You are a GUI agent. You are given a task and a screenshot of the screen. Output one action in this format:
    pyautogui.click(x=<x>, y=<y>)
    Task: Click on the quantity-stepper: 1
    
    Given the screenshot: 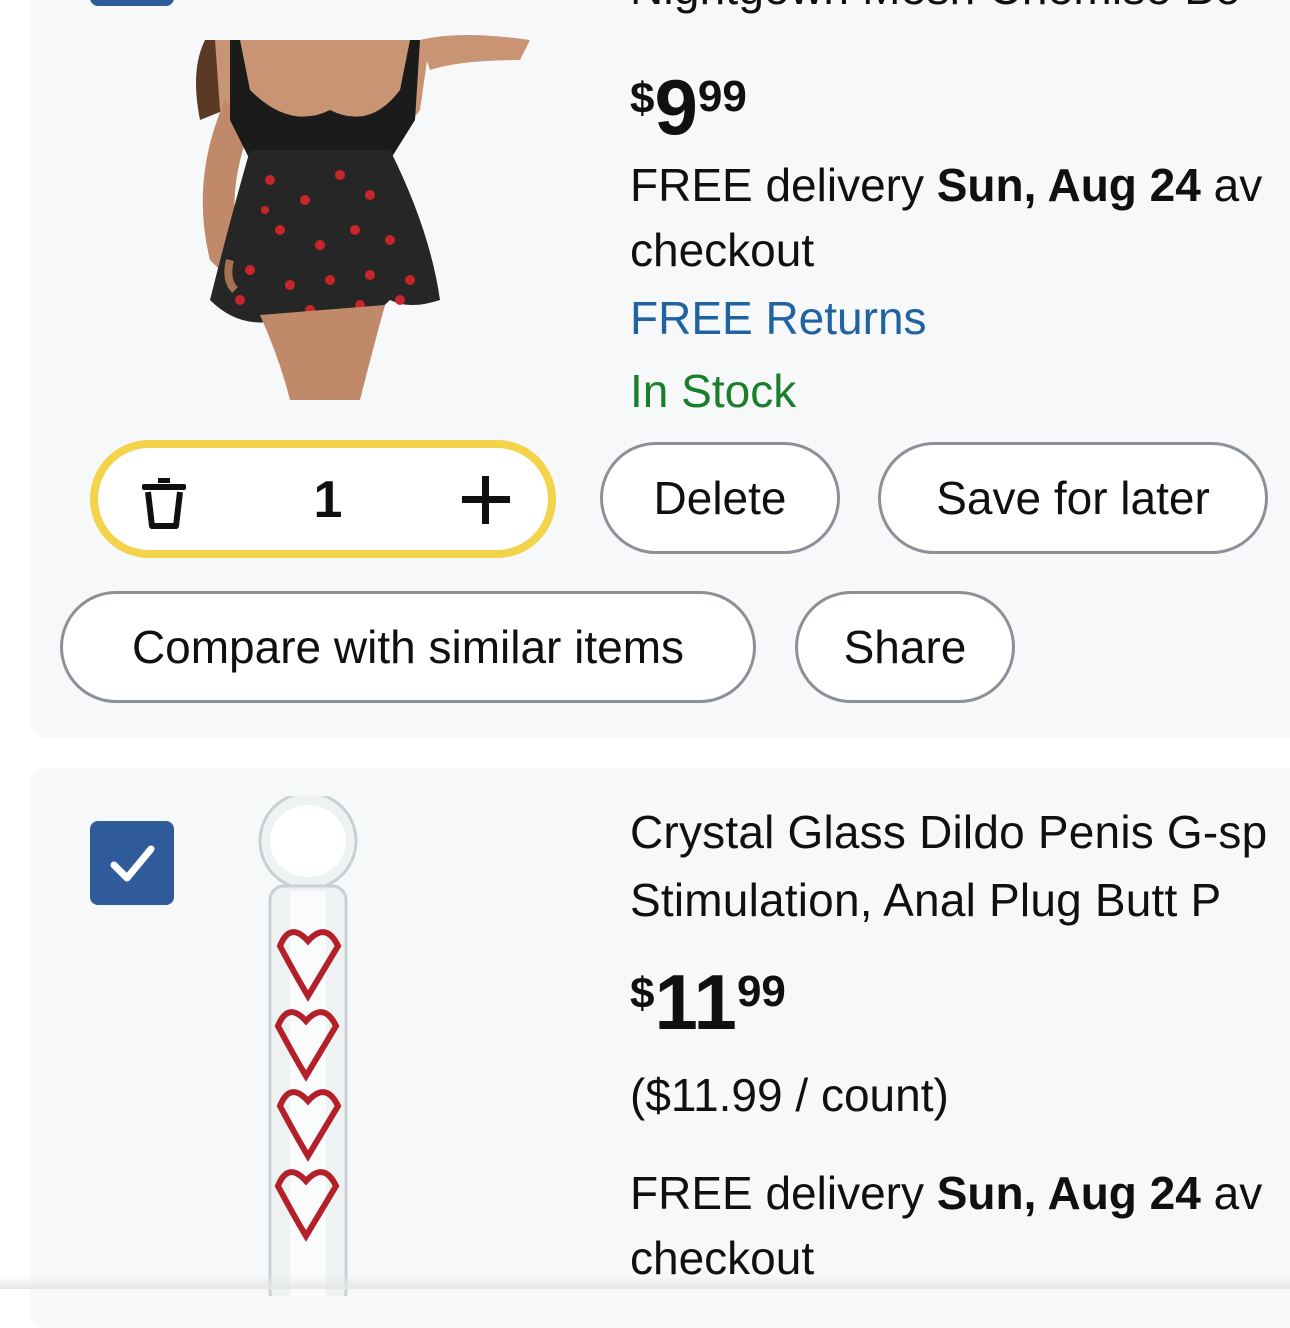 What is the action you would take?
    pyautogui.click(x=323, y=499)
    